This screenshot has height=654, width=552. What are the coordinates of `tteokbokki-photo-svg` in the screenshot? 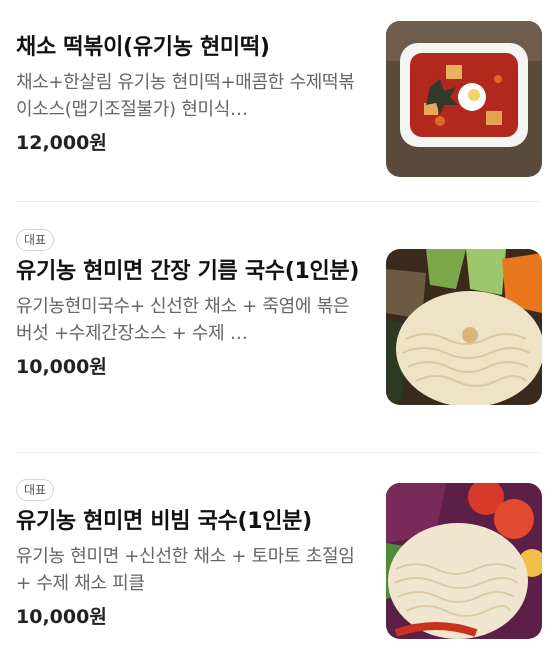 It's located at (464, 99).